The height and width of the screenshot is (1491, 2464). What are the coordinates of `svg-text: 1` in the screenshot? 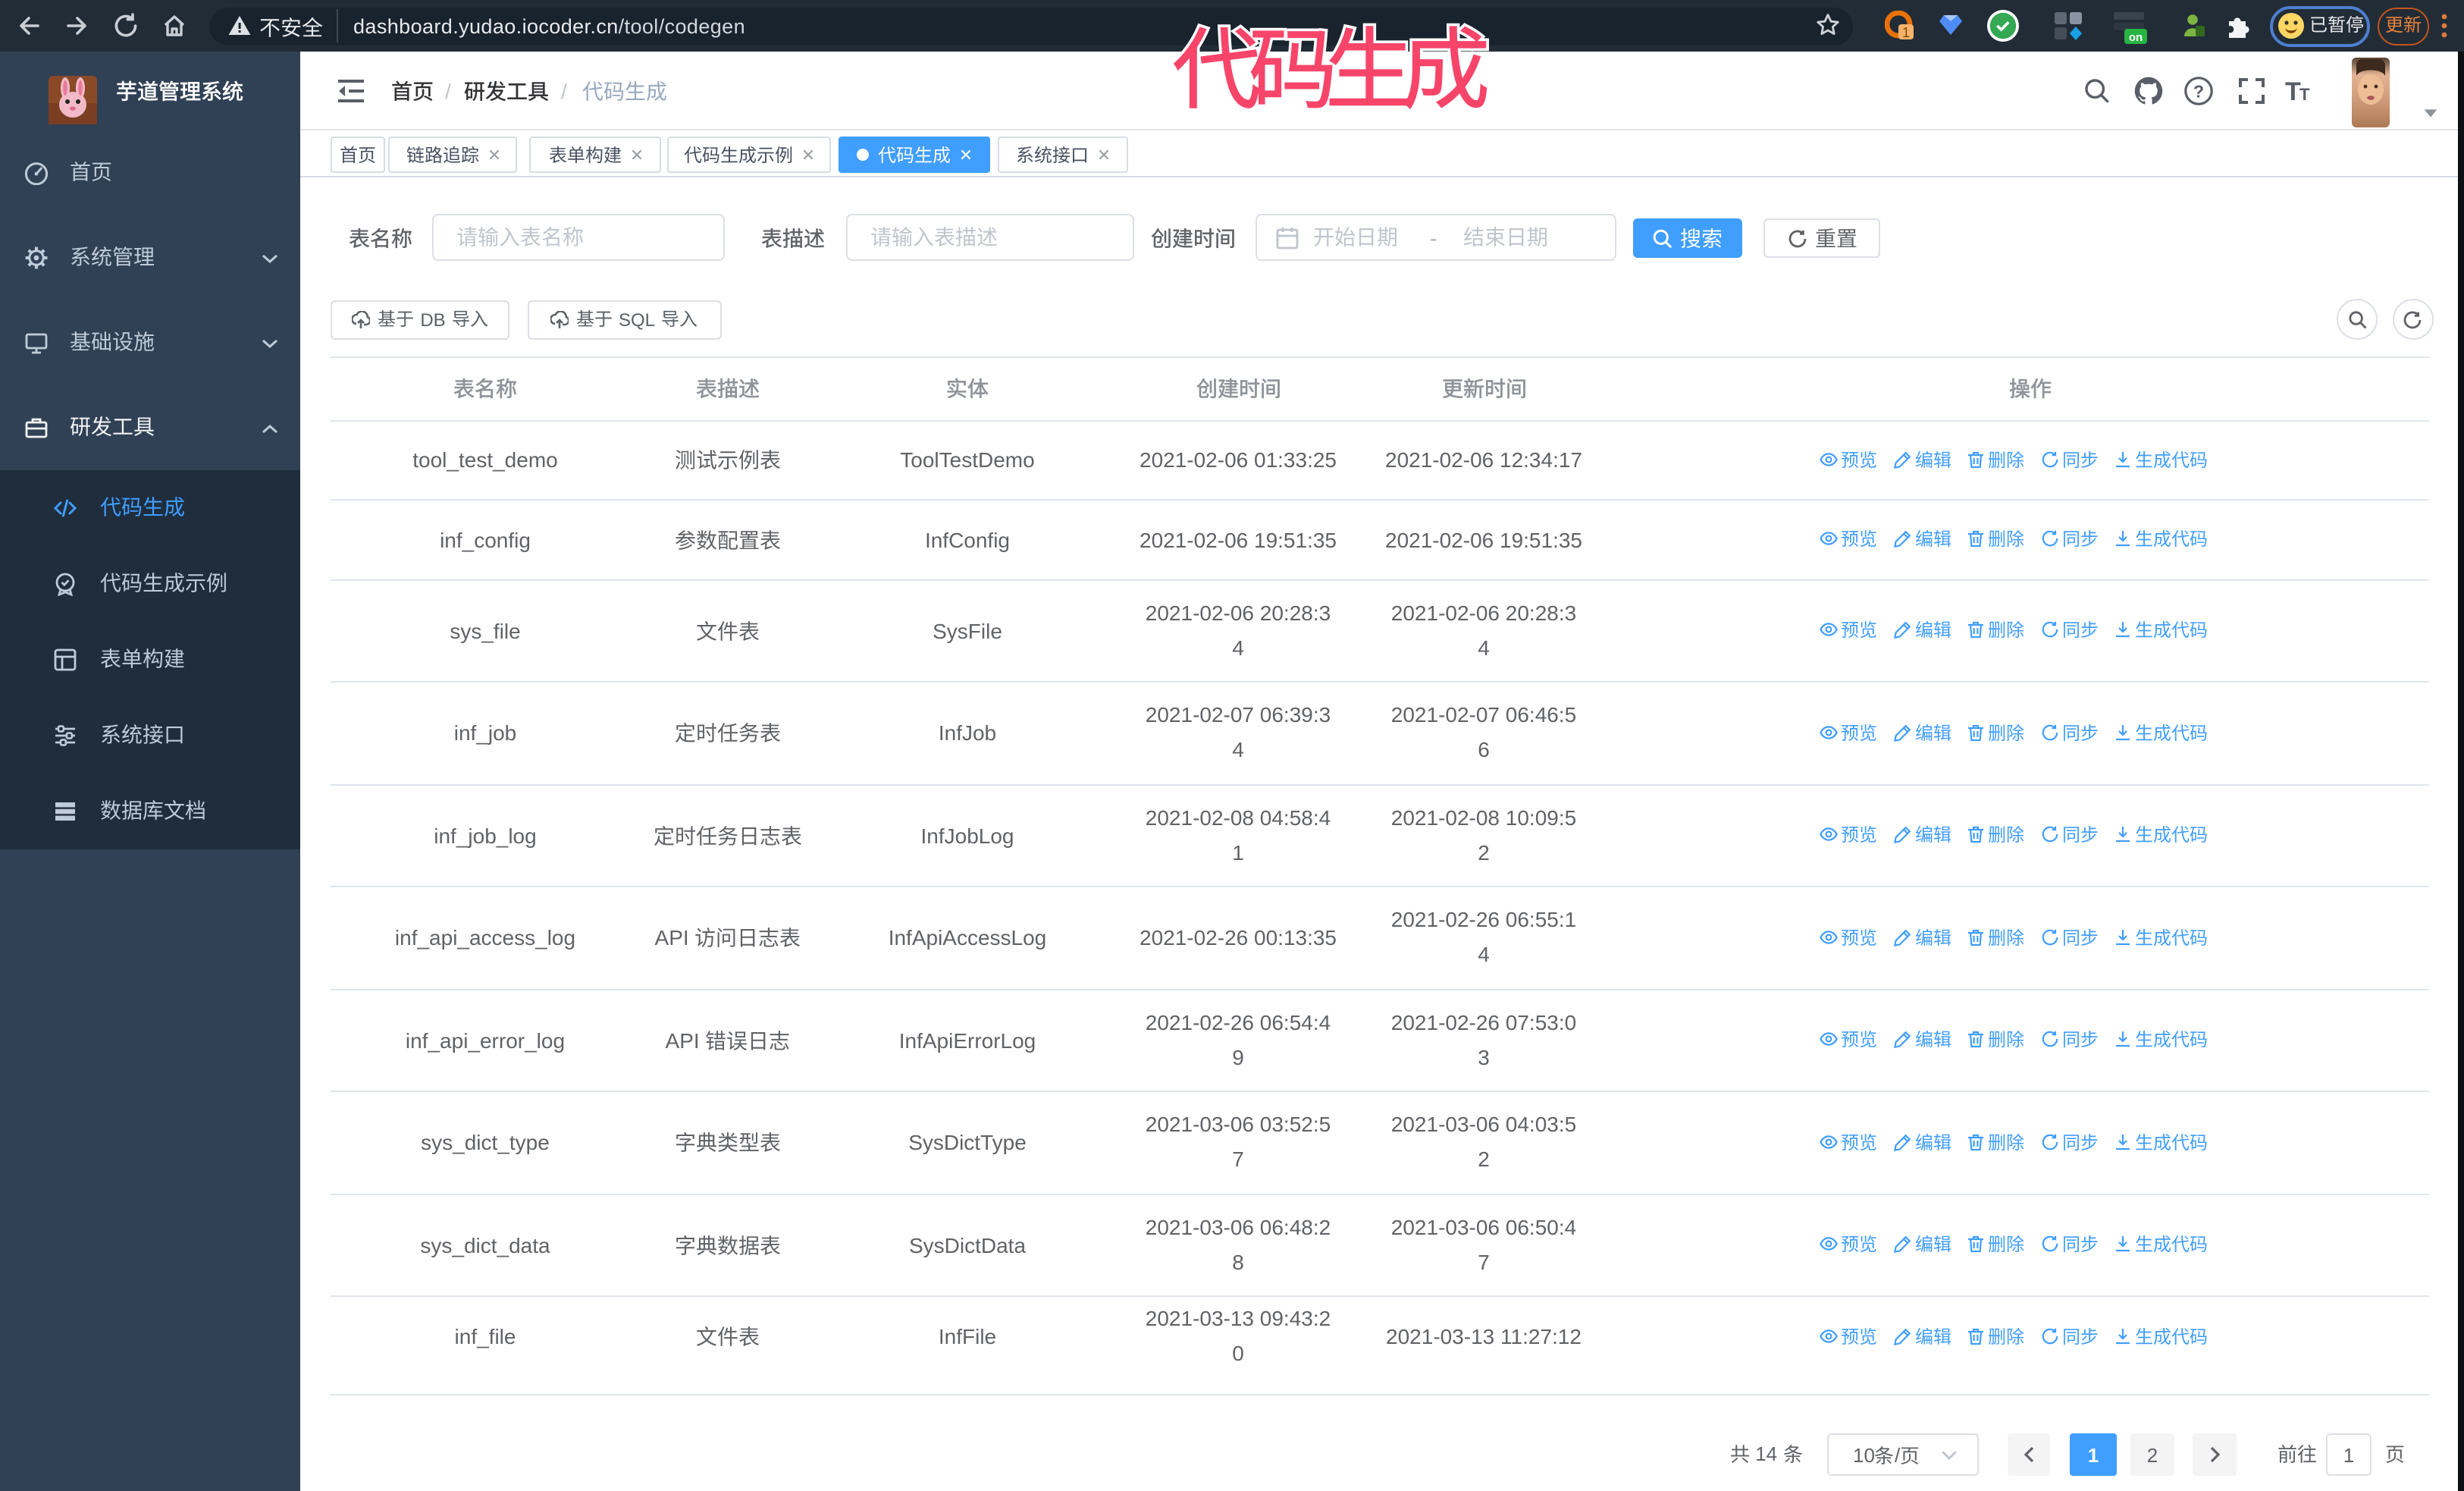 It's located at (1906, 32).